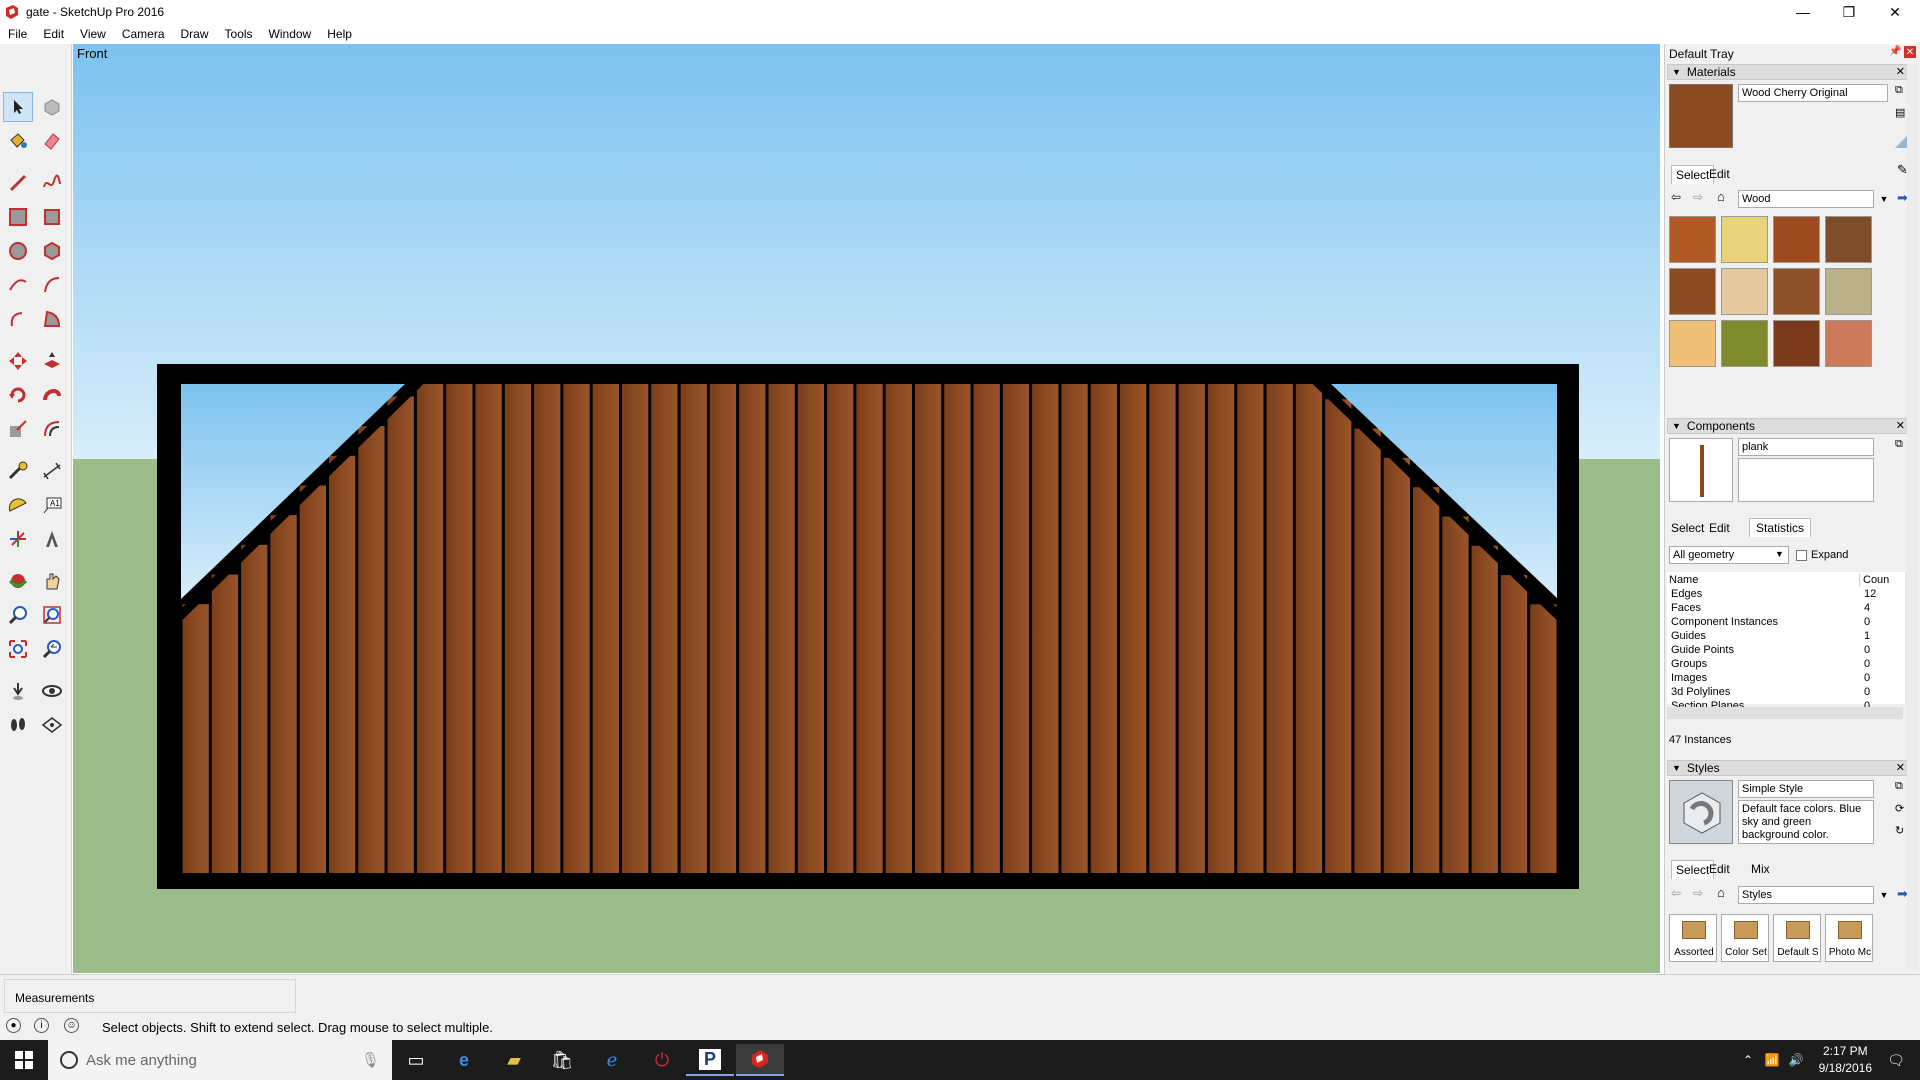 Image resolution: width=1920 pixels, height=1080 pixels. I want to click on pie-tool-icon, so click(52, 319).